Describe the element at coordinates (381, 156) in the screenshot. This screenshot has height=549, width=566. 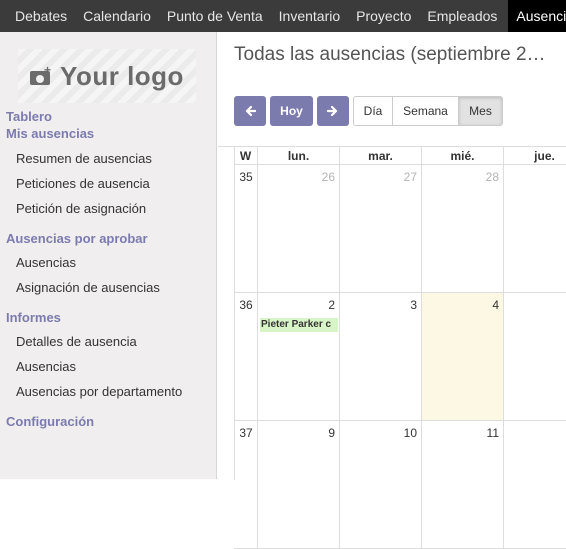
I see `day-header-mar: mar.` at that location.